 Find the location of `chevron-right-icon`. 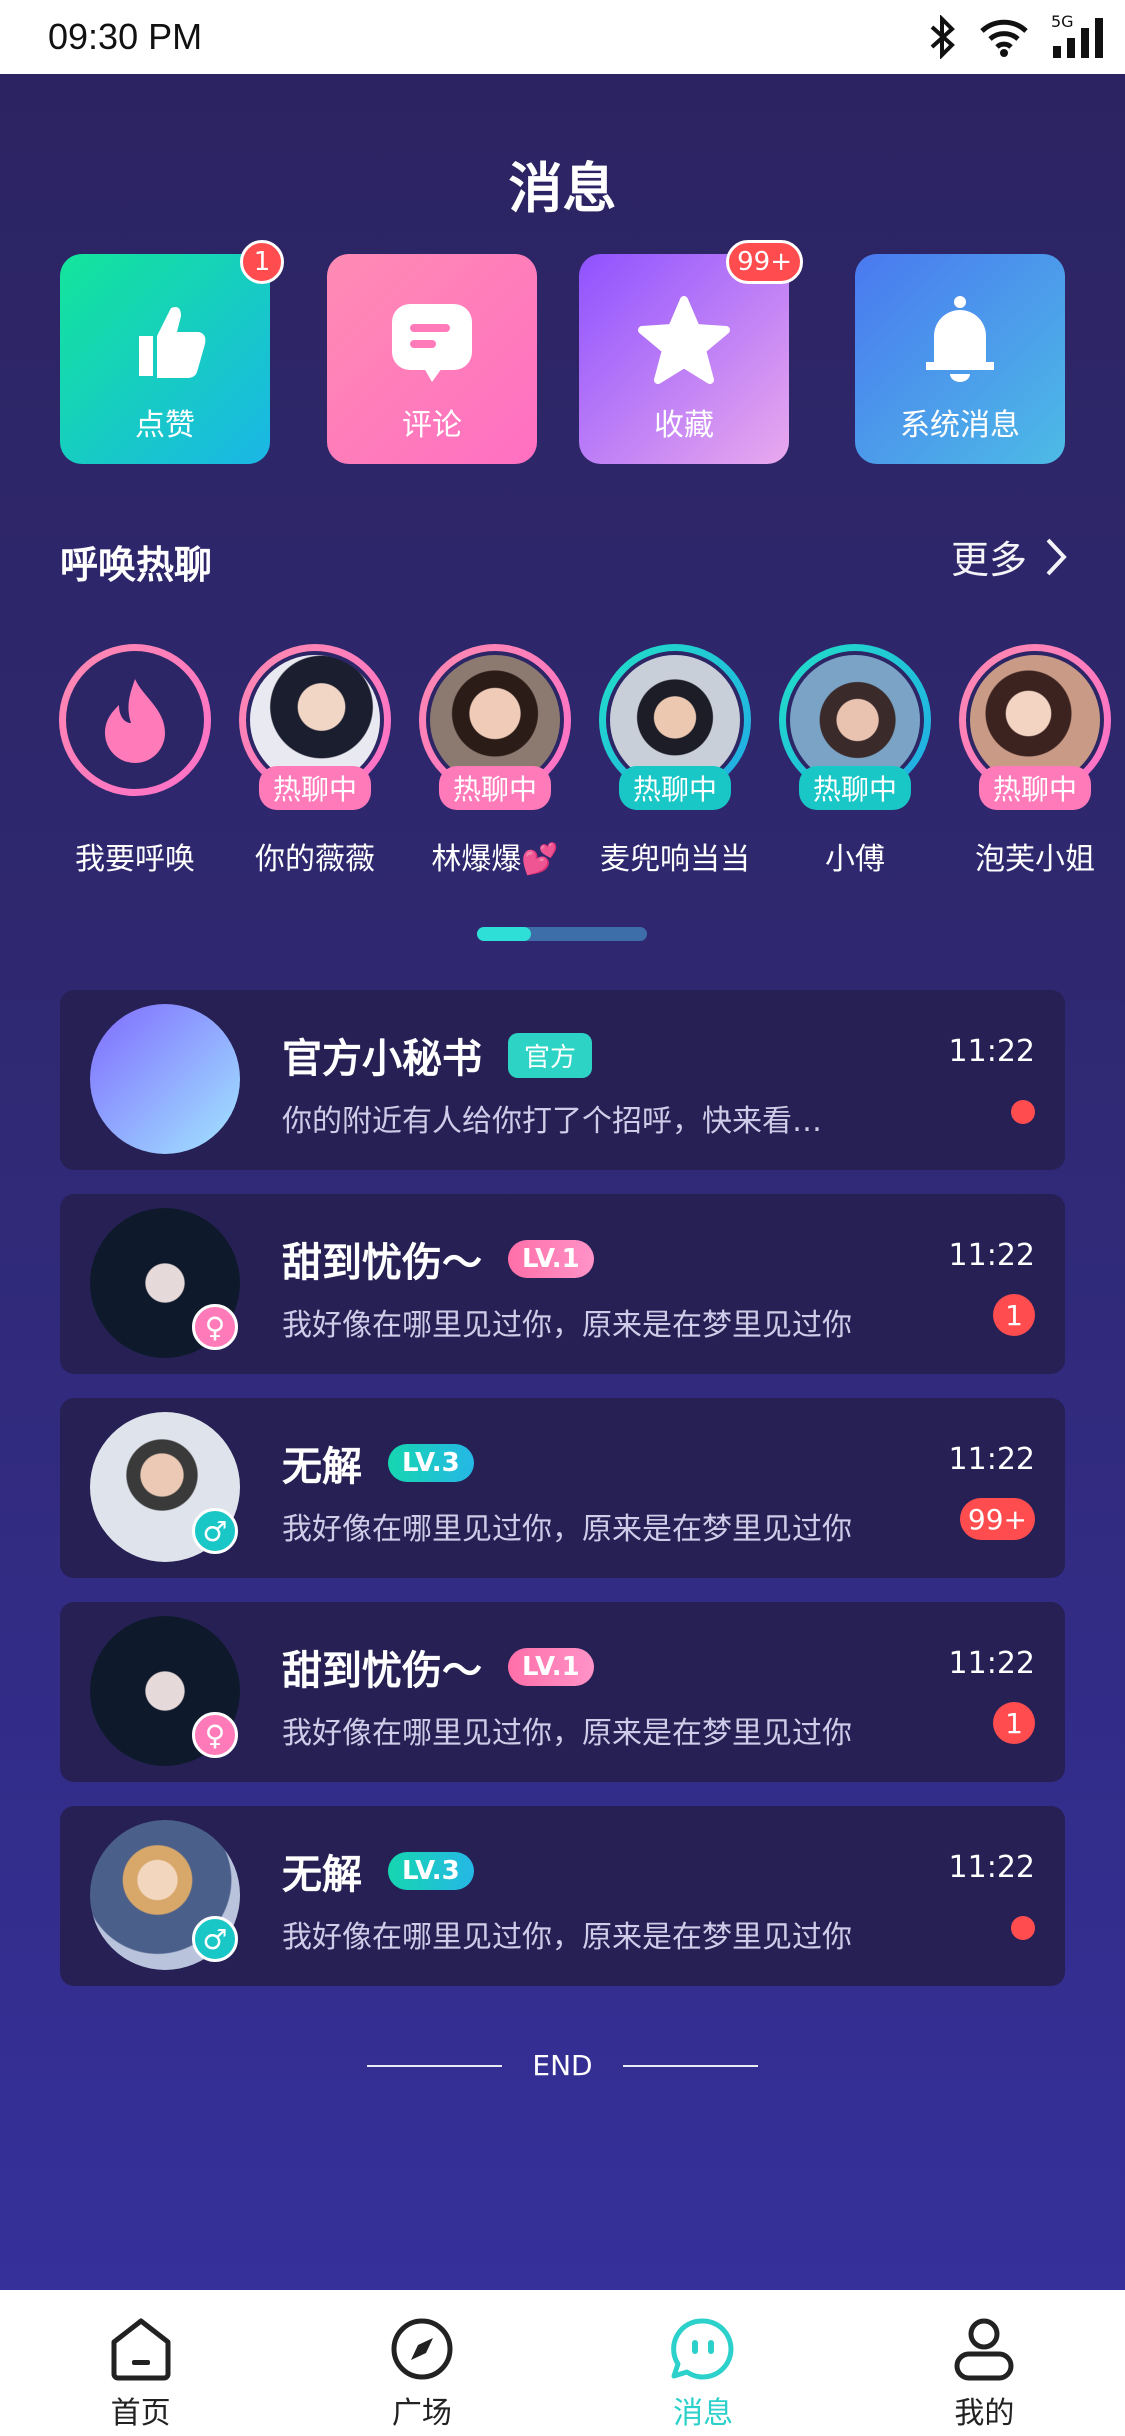

chevron-right-icon is located at coordinates (1056, 556).